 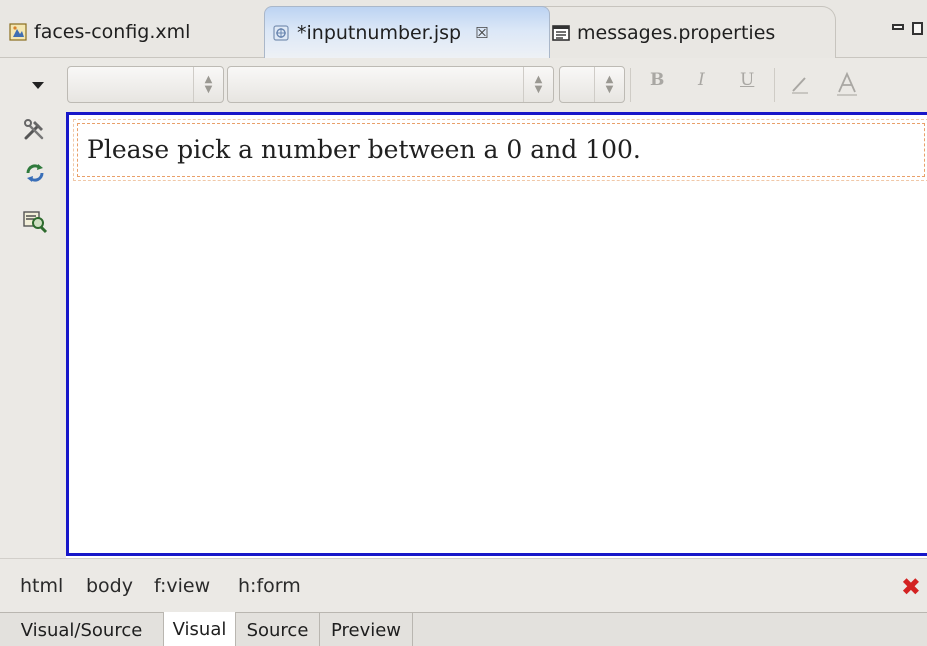 What do you see at coordinates (41, 586) in the screenshot?
I see `breadcrumb-item-html: html` at bounding box center [41, 586].